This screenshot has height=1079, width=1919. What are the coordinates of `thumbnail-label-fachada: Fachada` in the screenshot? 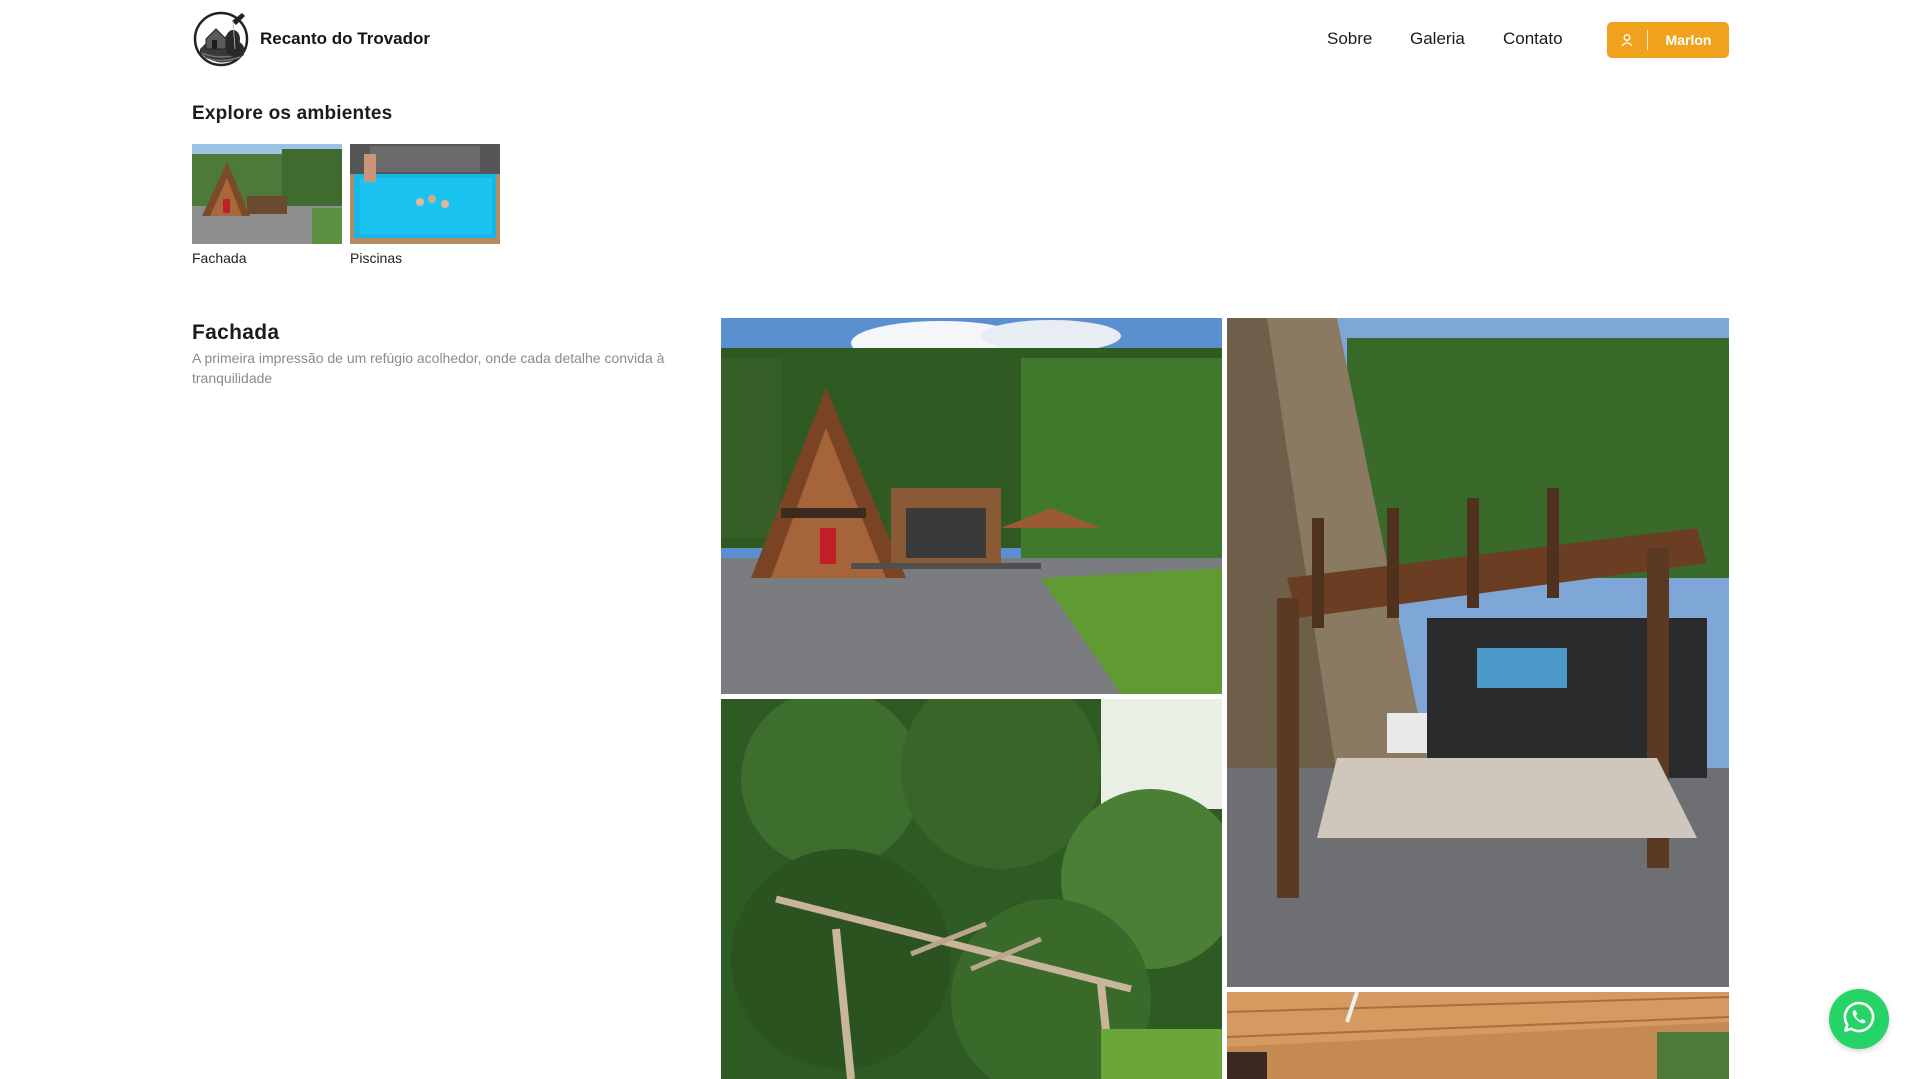 It's located at (219, 258).